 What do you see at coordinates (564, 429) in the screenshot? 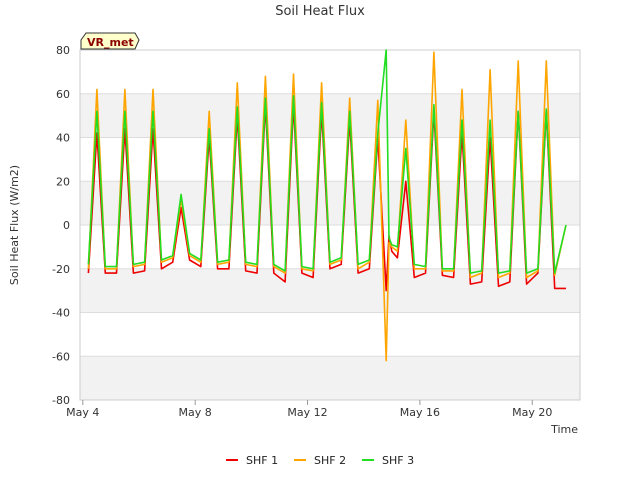
I see `x-axis-label: Time` at bounding box center [564, 429].